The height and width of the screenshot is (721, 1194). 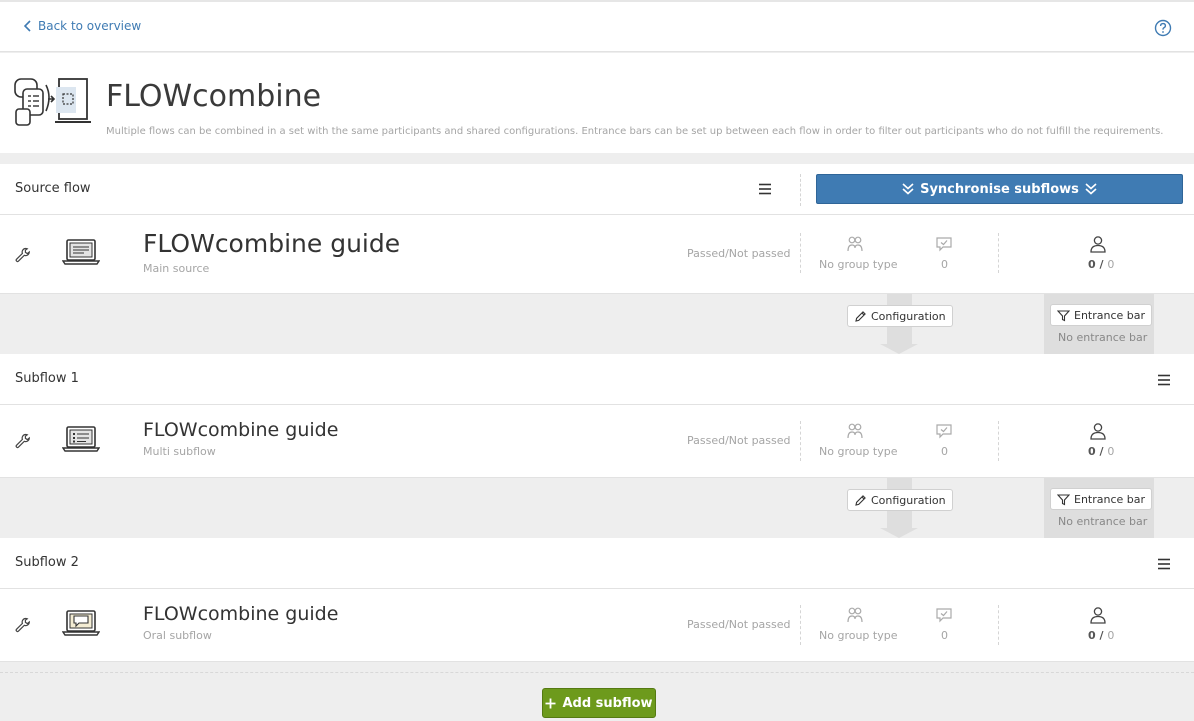 I want to click on help-icon, so click(x=1163, y=28).